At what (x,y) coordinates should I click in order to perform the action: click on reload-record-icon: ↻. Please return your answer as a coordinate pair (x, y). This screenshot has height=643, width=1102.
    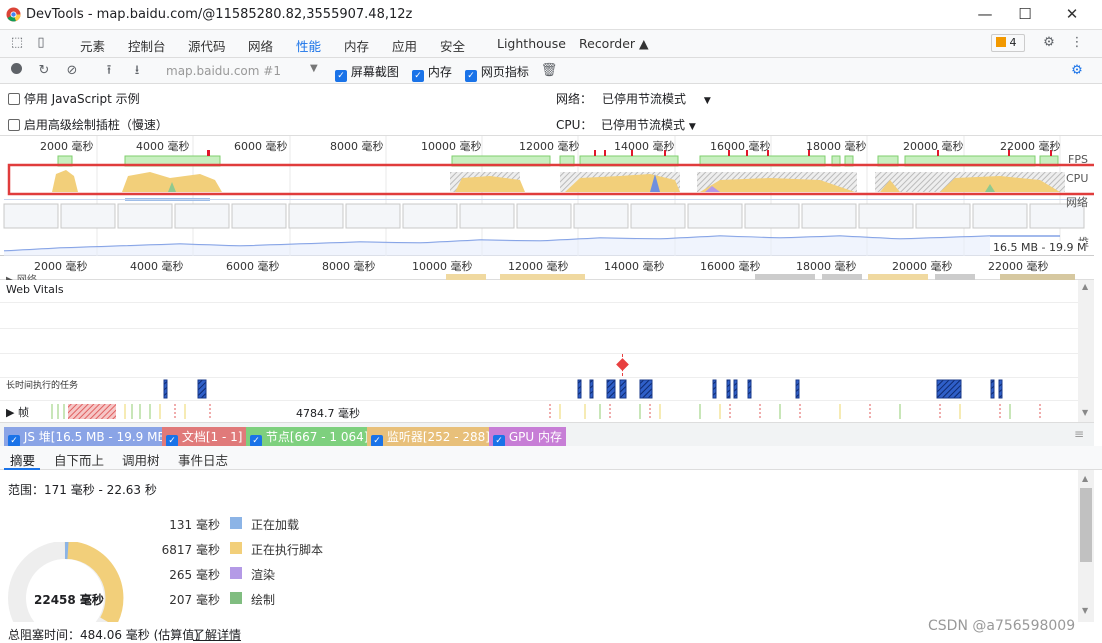
    Looking at the image, I should click on (44, 71).